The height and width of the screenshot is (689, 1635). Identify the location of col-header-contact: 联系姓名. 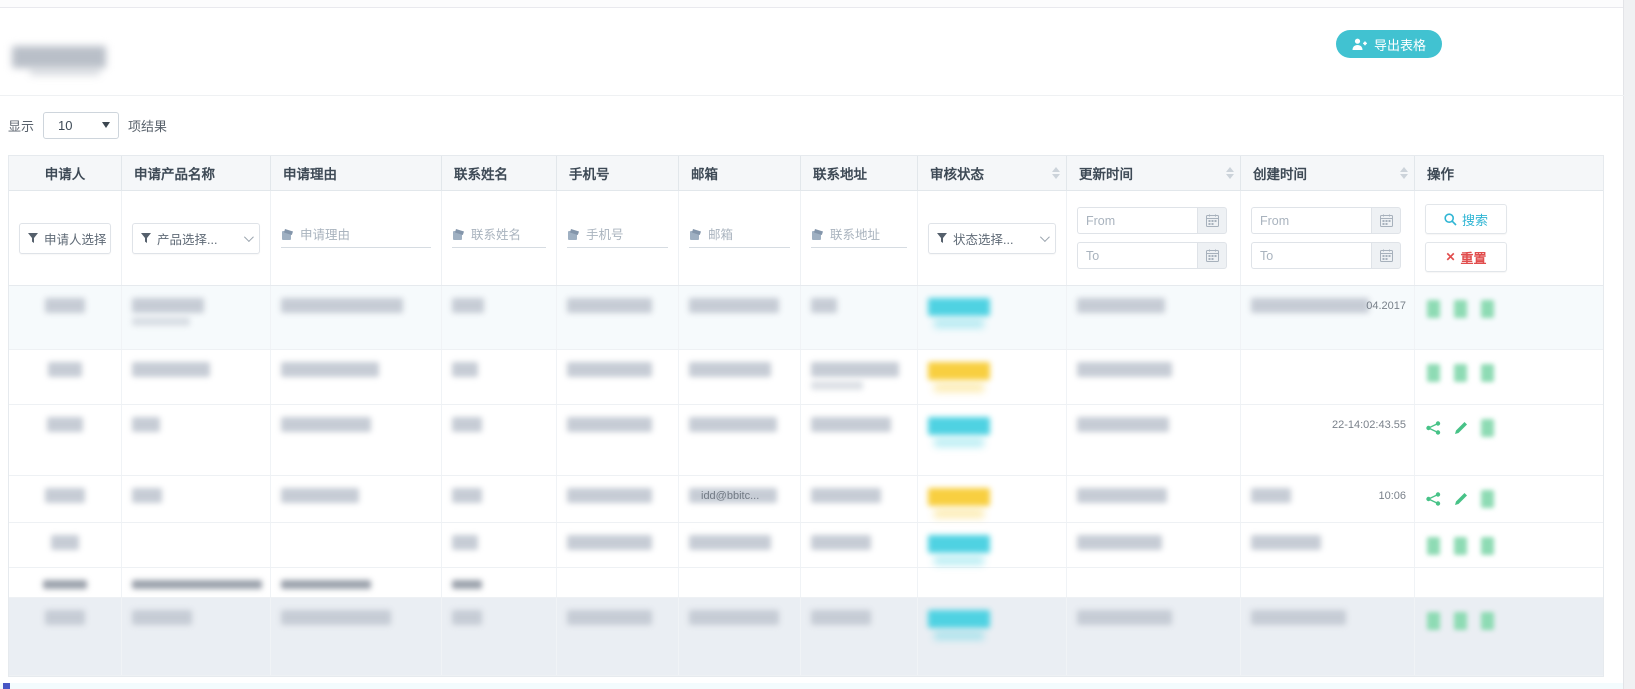
(499, 173).